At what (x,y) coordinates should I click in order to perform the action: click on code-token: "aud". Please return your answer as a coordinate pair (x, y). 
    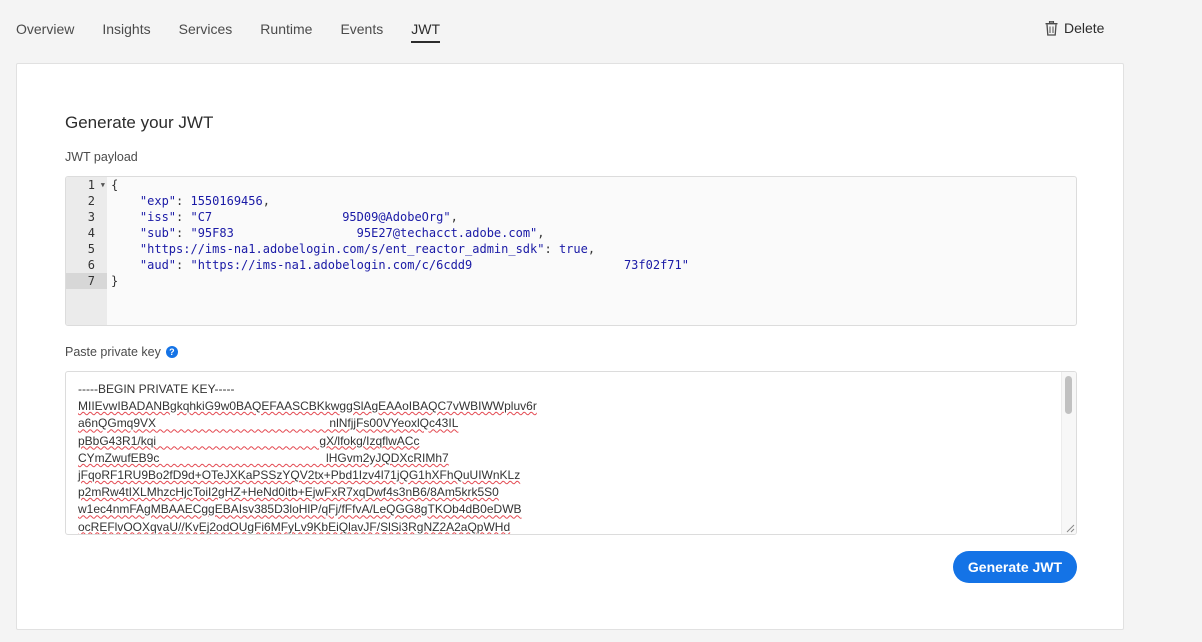
    Looking at the image, I should click on (158, 265).